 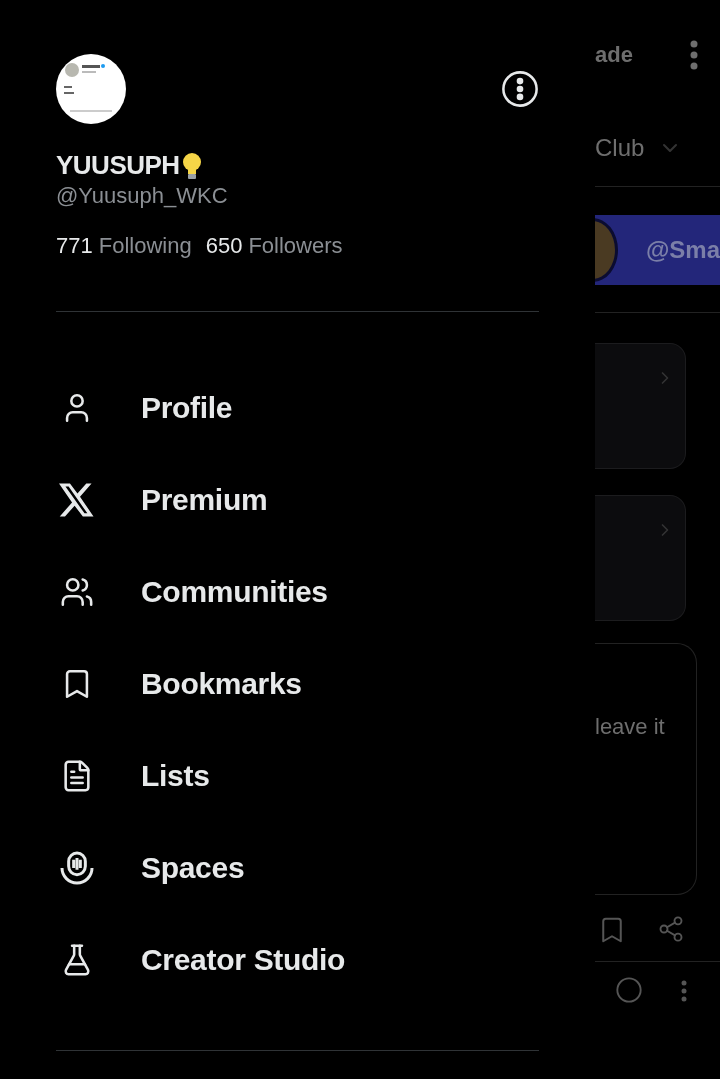 I want to click on menu-item: Premium, so click(x=297, y=500).